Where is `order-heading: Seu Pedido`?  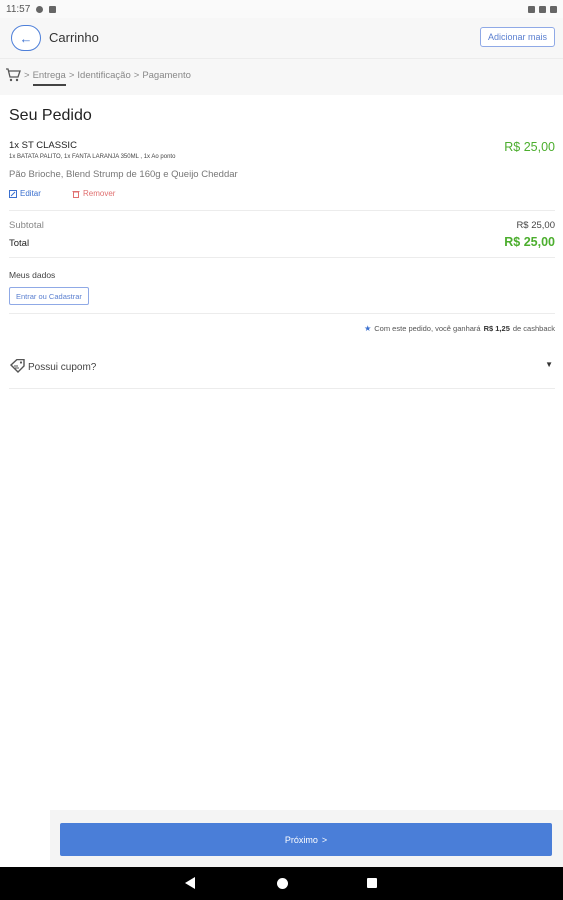
order-heading: Seu Pedido is located at coordinates (50, 115).